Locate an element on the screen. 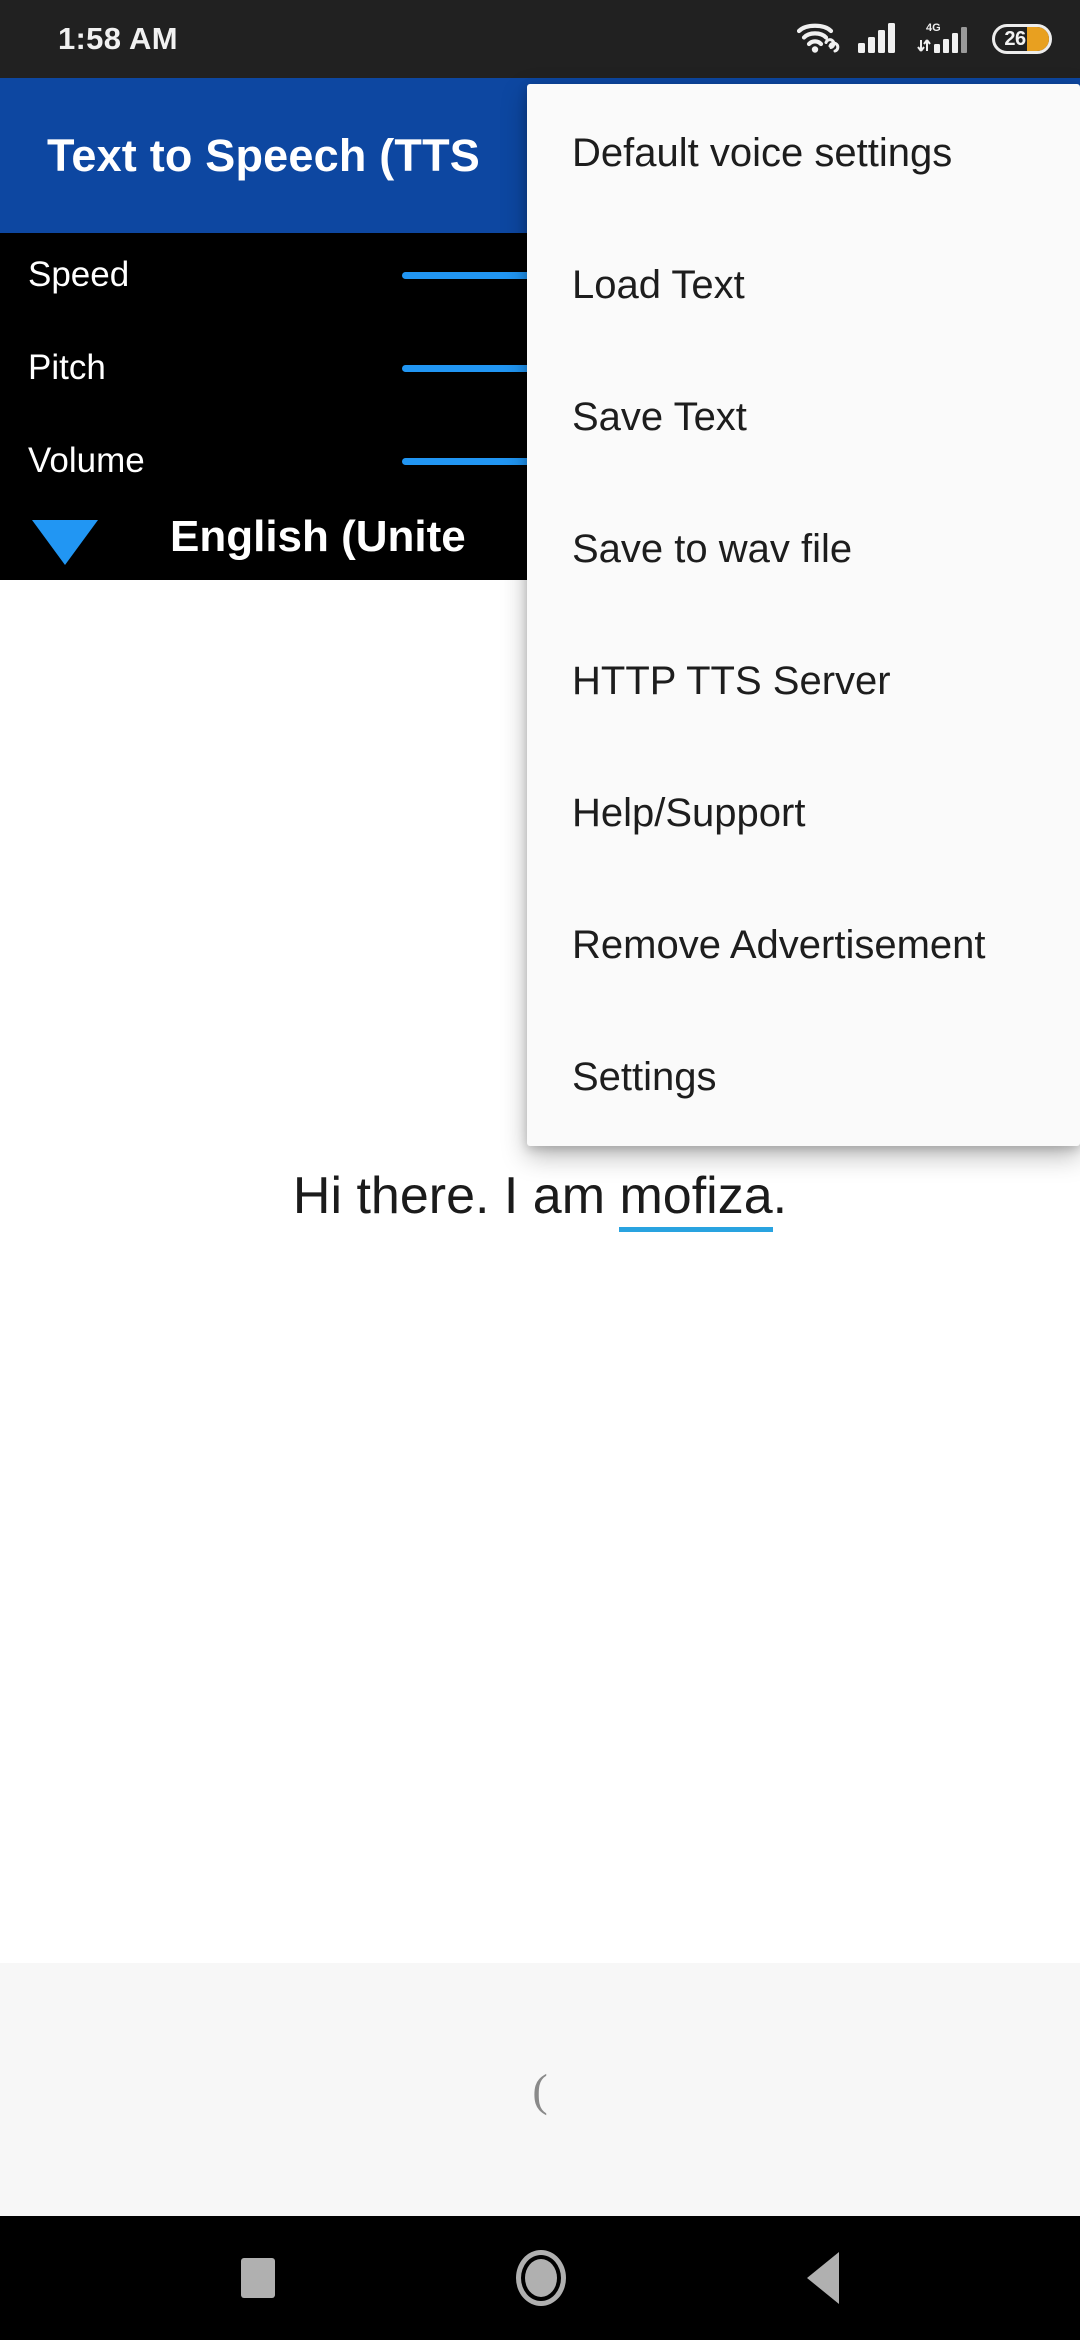 This screenshot has height=2340, width=1080. recents-button is located at coordinates (257, 2278).